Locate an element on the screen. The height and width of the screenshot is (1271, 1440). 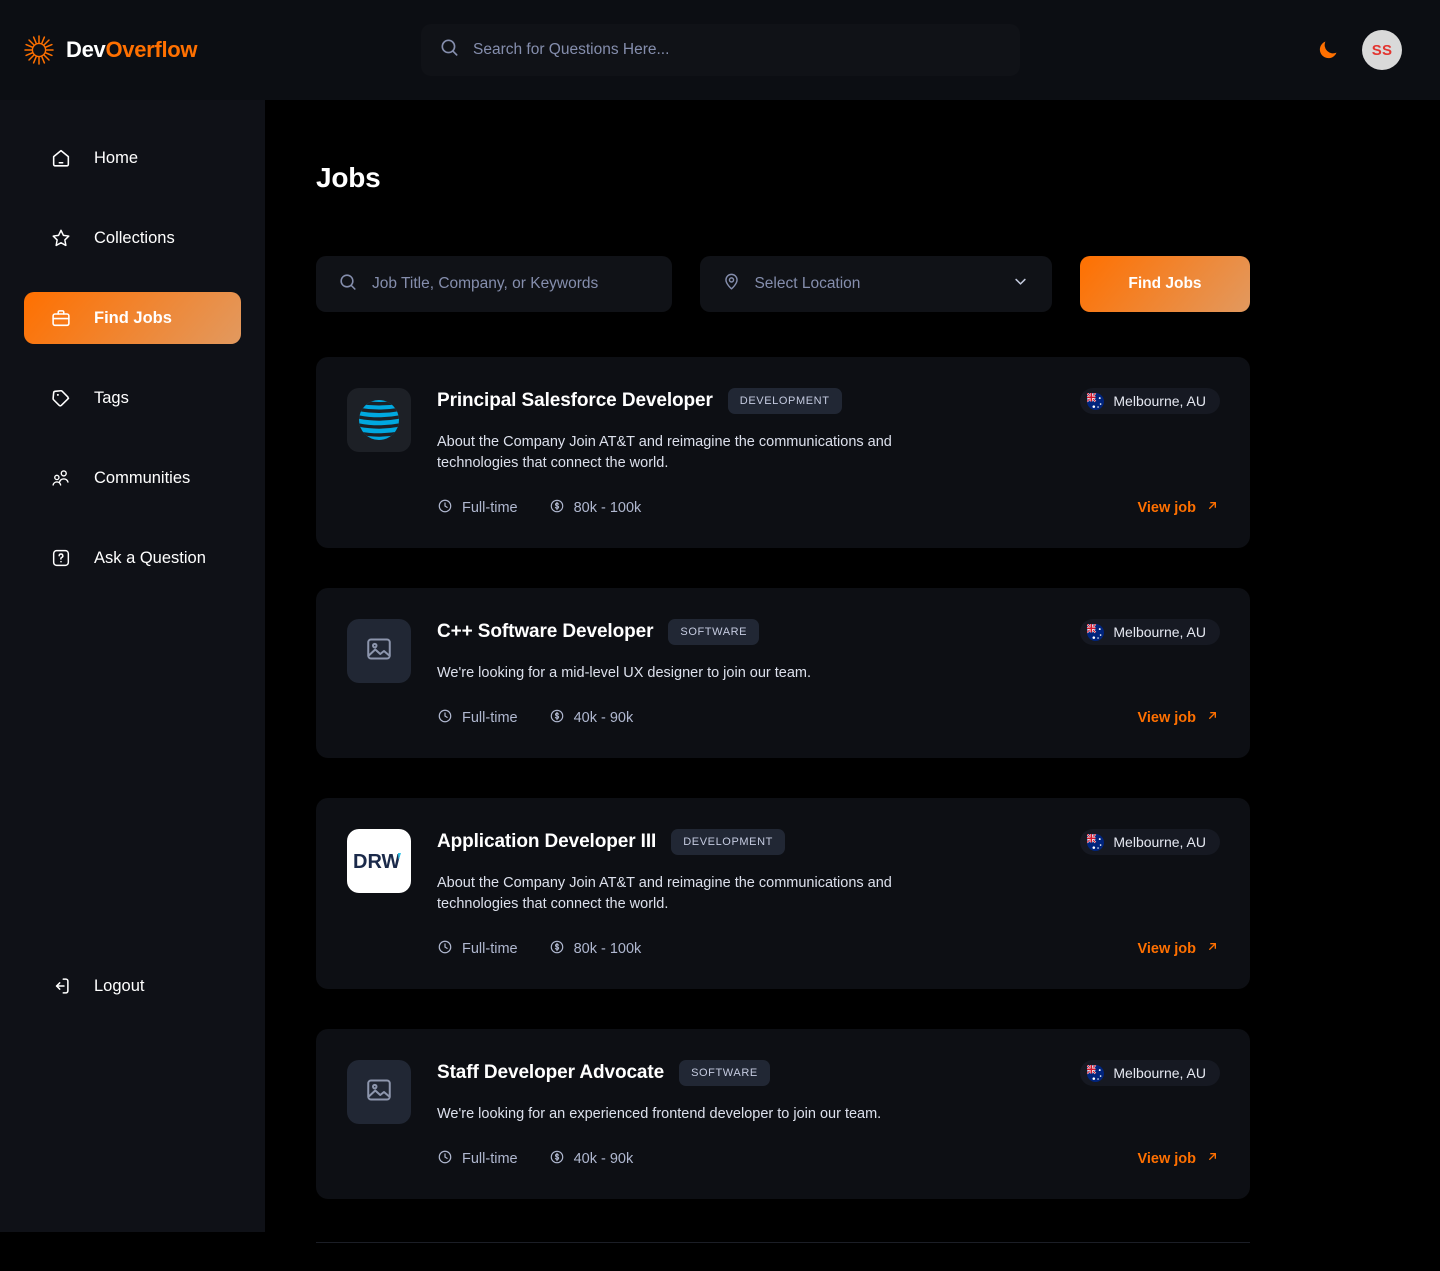
job-salary-label: 80k - 100k is located at coordinates (607, 949).